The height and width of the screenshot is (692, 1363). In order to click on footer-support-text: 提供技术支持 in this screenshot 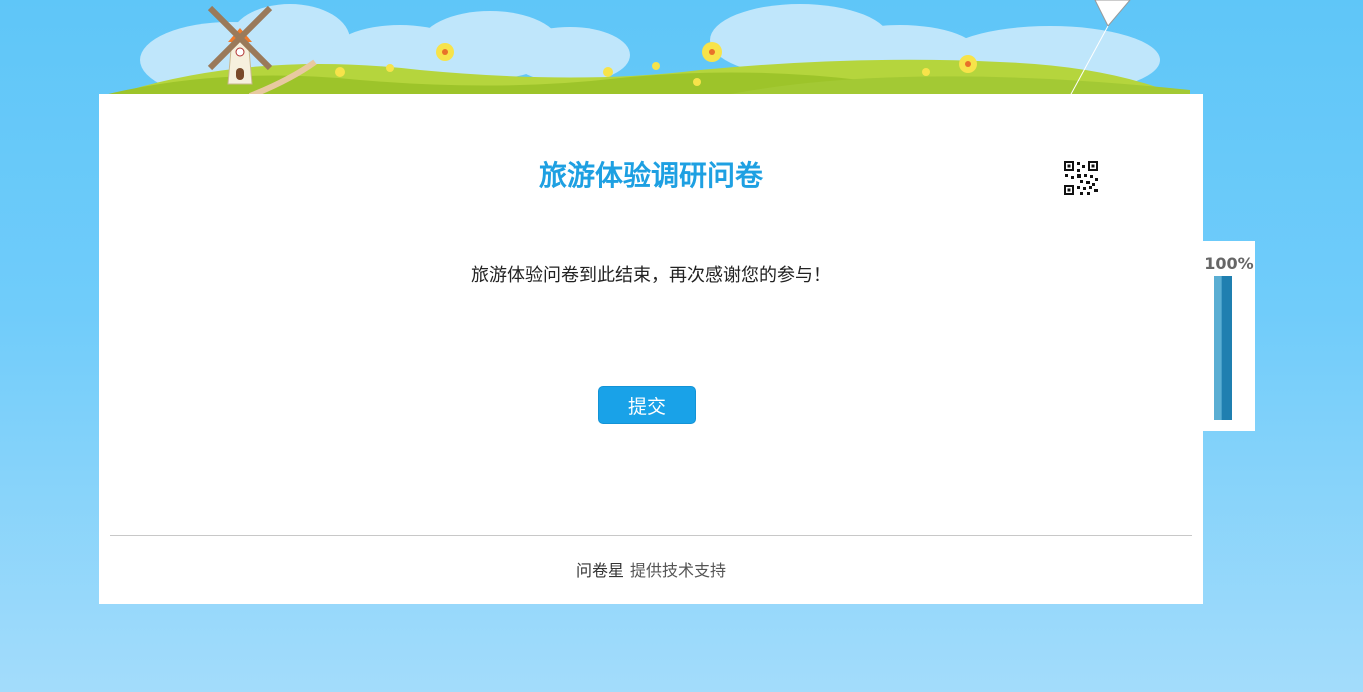, I will do `click(678, 570)`.